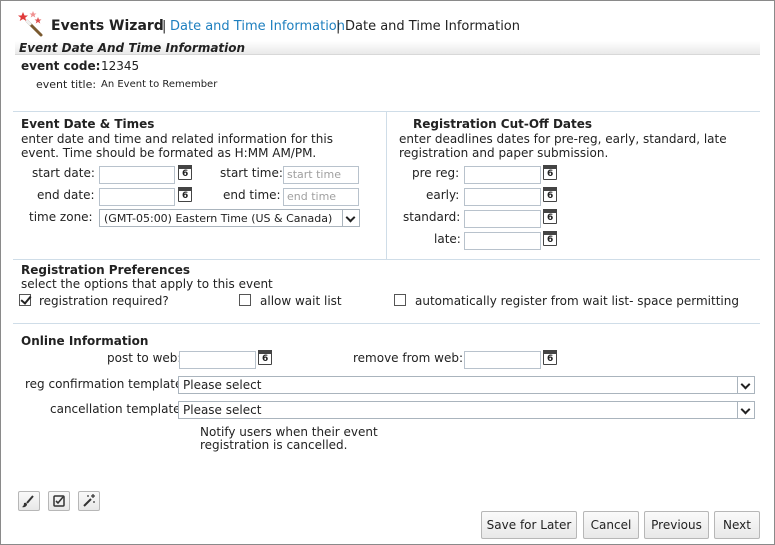 The image size is (775, 545). I want to click on event-title-value: An Event to Remember, so click(159, 84).